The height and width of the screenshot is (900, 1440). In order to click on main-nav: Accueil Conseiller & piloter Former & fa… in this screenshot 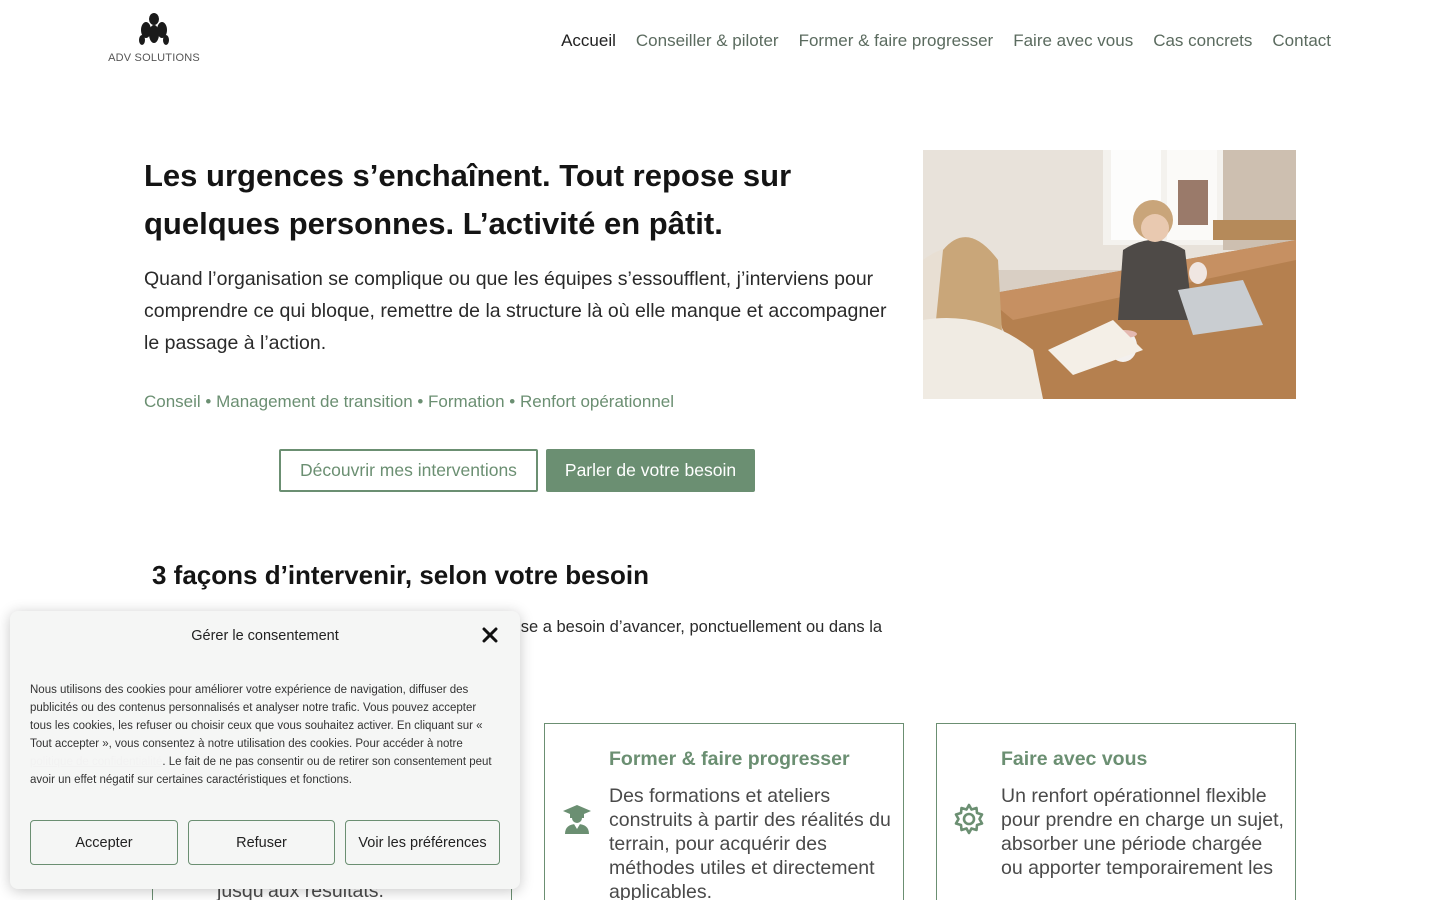, I will do `click(946, 41)`.